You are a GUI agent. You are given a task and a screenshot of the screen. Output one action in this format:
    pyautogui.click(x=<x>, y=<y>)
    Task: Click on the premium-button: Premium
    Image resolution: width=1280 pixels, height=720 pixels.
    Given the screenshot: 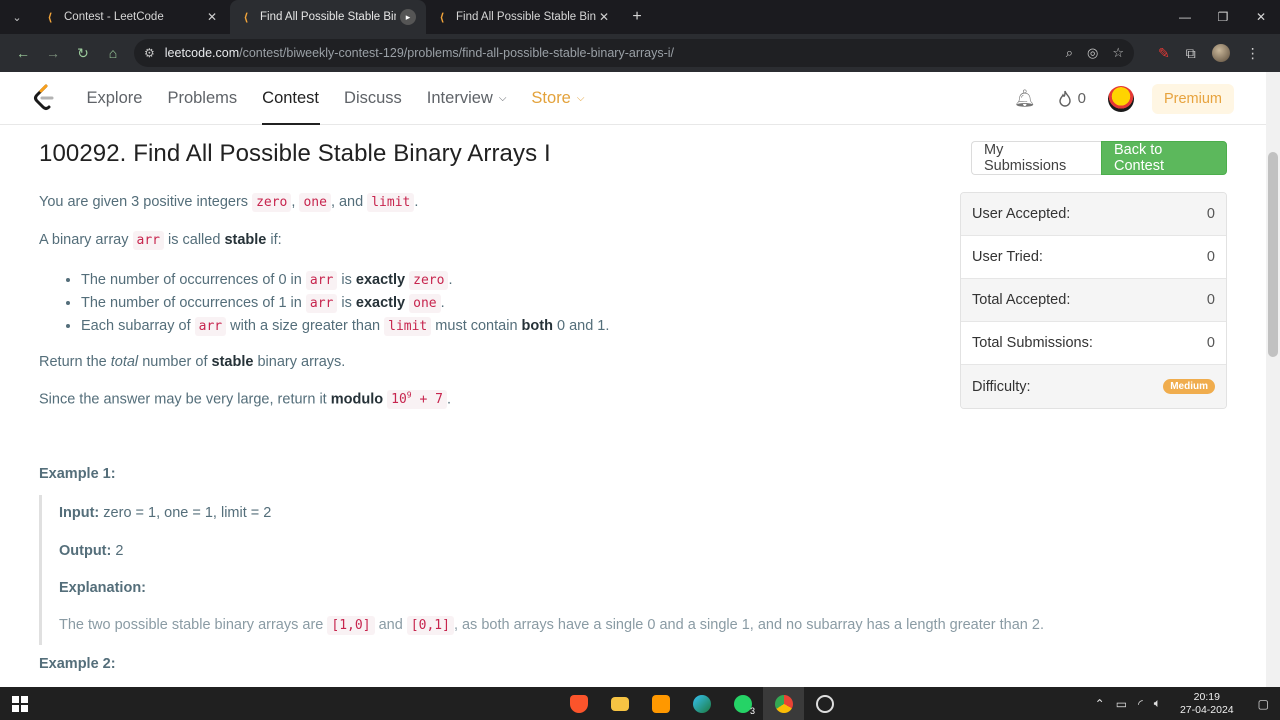 What is the action you would take?
    pyautogui.click(x=1192, y=98)
    